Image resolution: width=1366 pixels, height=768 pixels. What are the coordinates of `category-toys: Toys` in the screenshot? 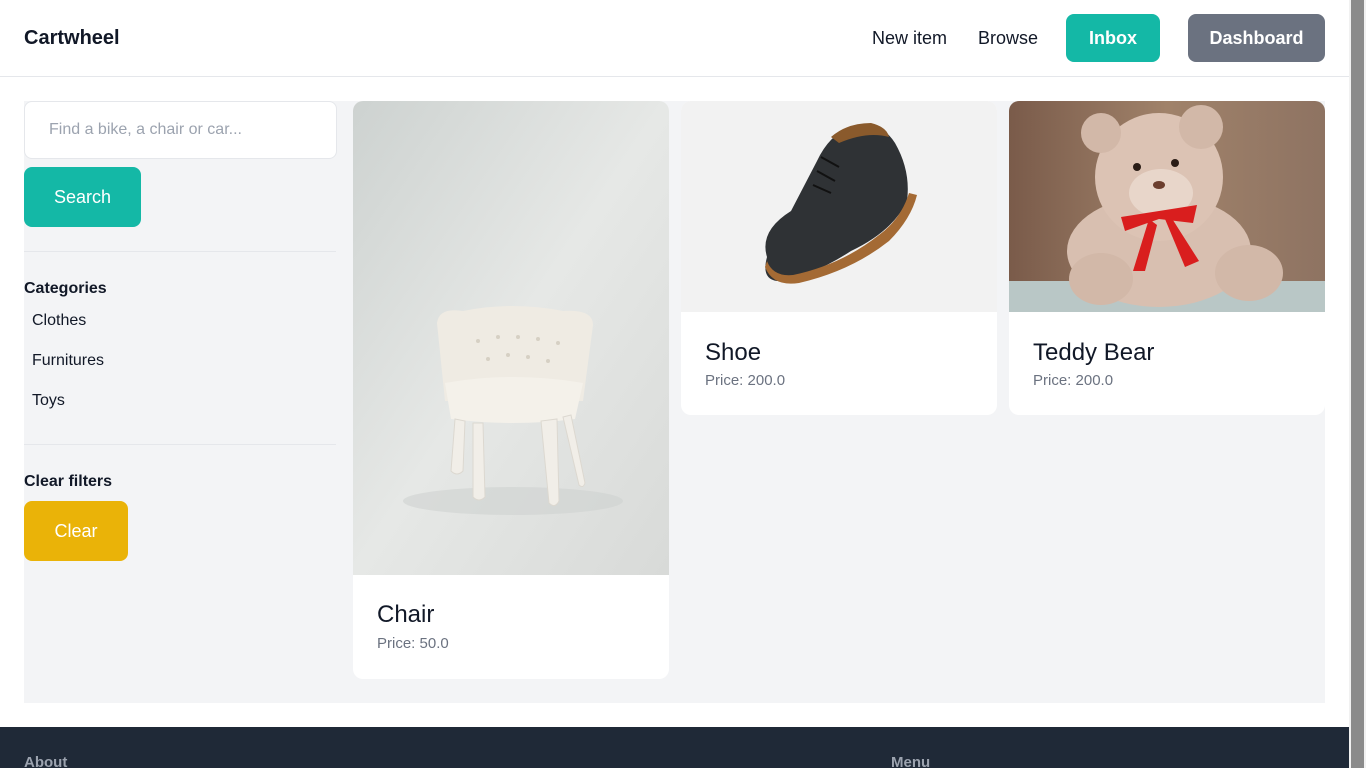 It's located at (48, 401).